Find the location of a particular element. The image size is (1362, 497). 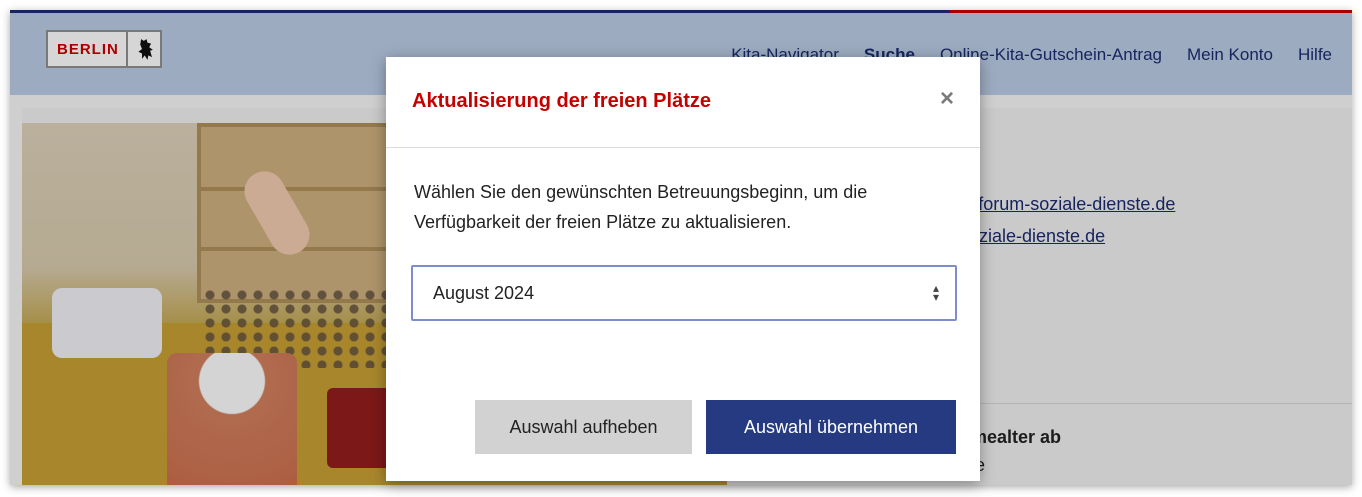

apply-selection-button: Auswahl übernehmen is located at coordinates (831, 427).